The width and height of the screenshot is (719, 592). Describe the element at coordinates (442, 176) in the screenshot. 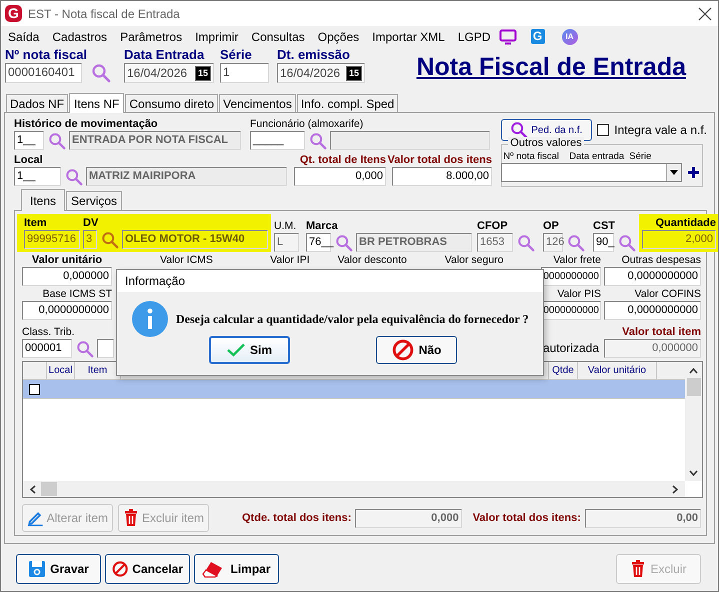

I see `input-field: 8.000,00` at that location.